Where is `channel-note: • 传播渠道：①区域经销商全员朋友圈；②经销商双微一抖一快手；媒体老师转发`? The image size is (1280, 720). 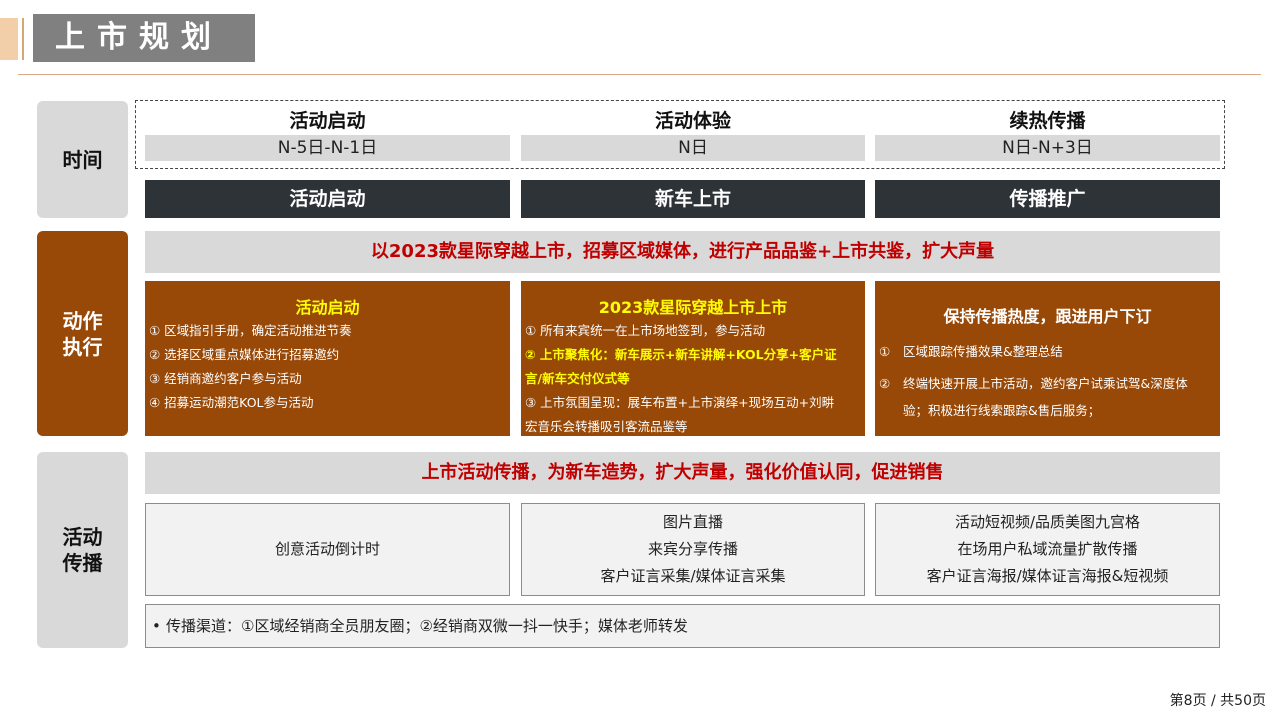 channel-note: • 传播渠道：①区域经销商全员朋友圈；②经销商双微一抖一快手；媒体老师转发 is located at coordinates (682, 626).